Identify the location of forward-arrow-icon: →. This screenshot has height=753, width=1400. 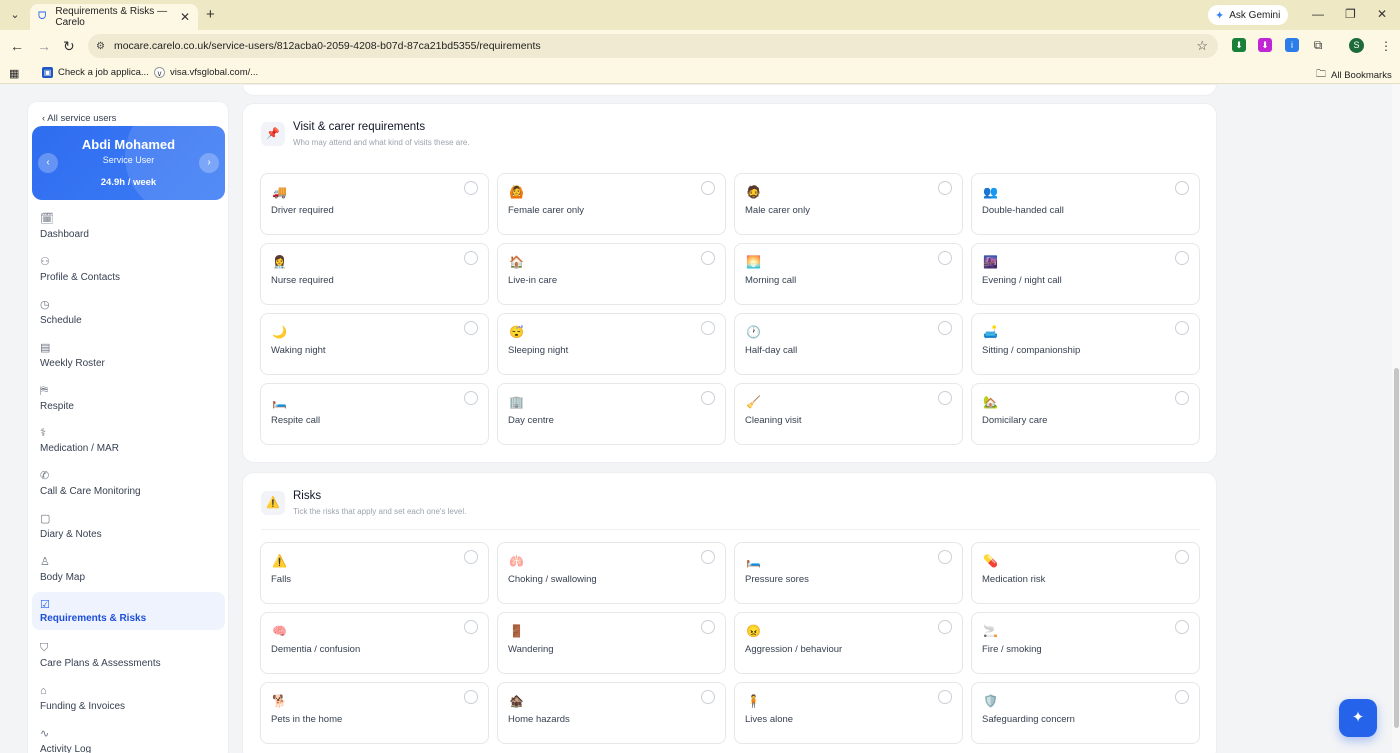
(44, 46).